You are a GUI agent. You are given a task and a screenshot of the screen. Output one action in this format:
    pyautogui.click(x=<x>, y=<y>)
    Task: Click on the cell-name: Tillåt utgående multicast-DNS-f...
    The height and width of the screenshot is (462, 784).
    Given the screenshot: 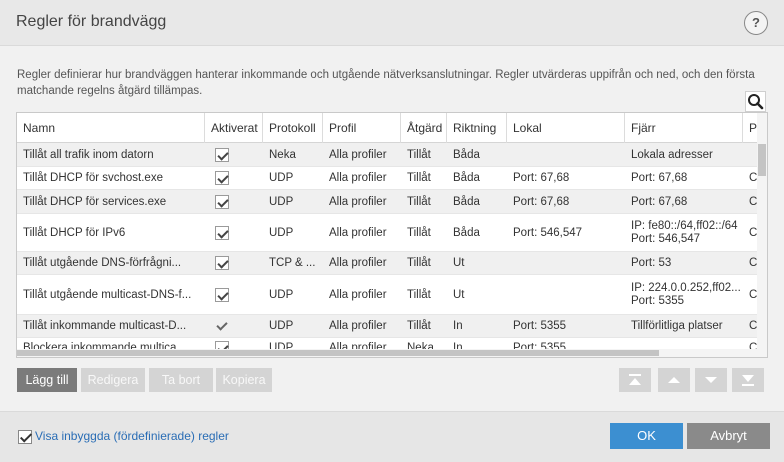 What is the action you would take?
    pyautogui.click(x=107, y=294)
    